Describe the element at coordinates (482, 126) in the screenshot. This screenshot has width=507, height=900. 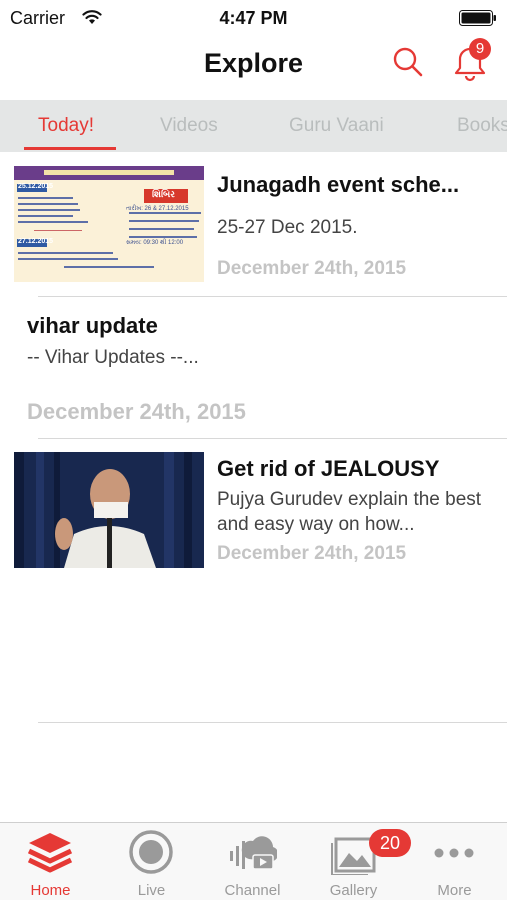
I see `tab-books: Books` at that location.